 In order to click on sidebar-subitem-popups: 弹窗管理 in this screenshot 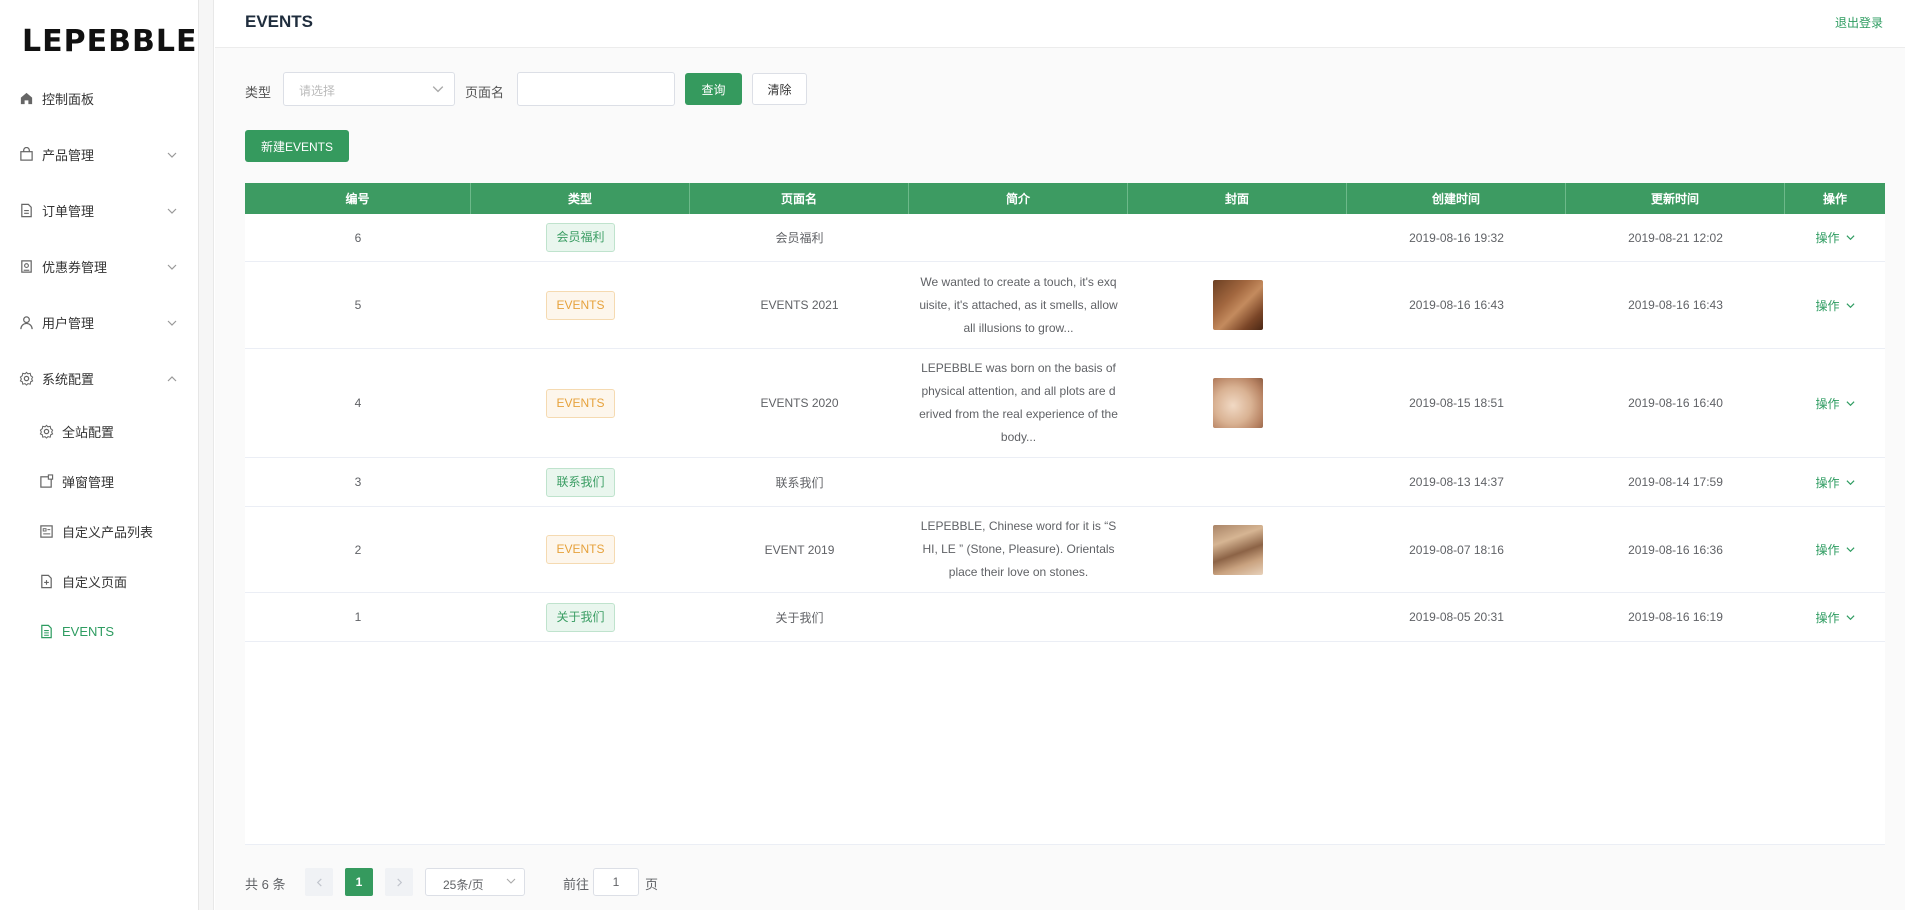, I will do `click(99, 481)`.